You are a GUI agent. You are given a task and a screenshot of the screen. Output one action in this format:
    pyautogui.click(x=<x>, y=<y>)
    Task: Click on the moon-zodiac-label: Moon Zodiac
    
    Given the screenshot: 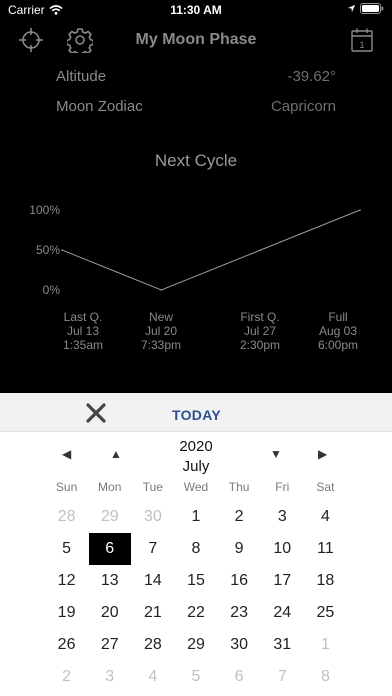 What is the action you would take?
    pyautogui.click(x=99, y=106)
    